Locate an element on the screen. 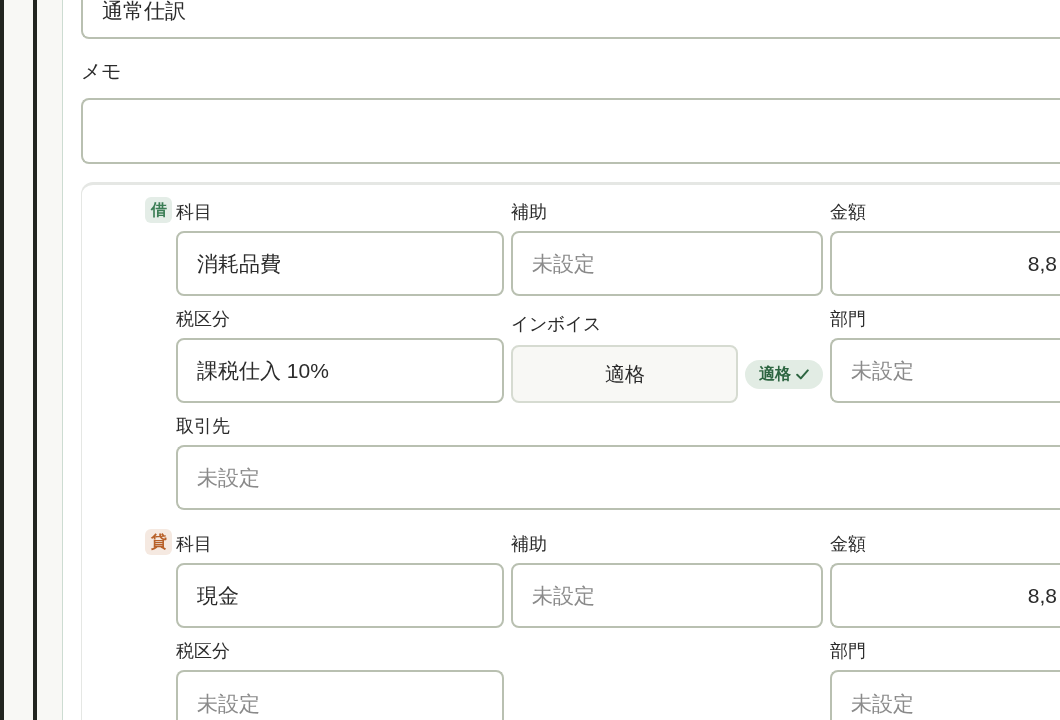 This screenshot has height=720, width=1060. field-label: 取引先 is located at coordinates (203, 426).